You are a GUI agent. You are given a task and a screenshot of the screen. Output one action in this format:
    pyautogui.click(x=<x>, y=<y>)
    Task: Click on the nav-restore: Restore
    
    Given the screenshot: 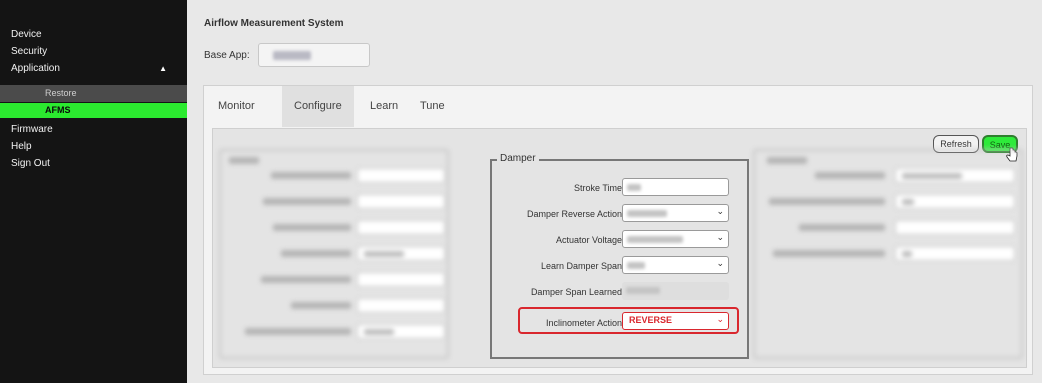 What is the action you would take?
    pyautogui.click(x=93, y=93)
    